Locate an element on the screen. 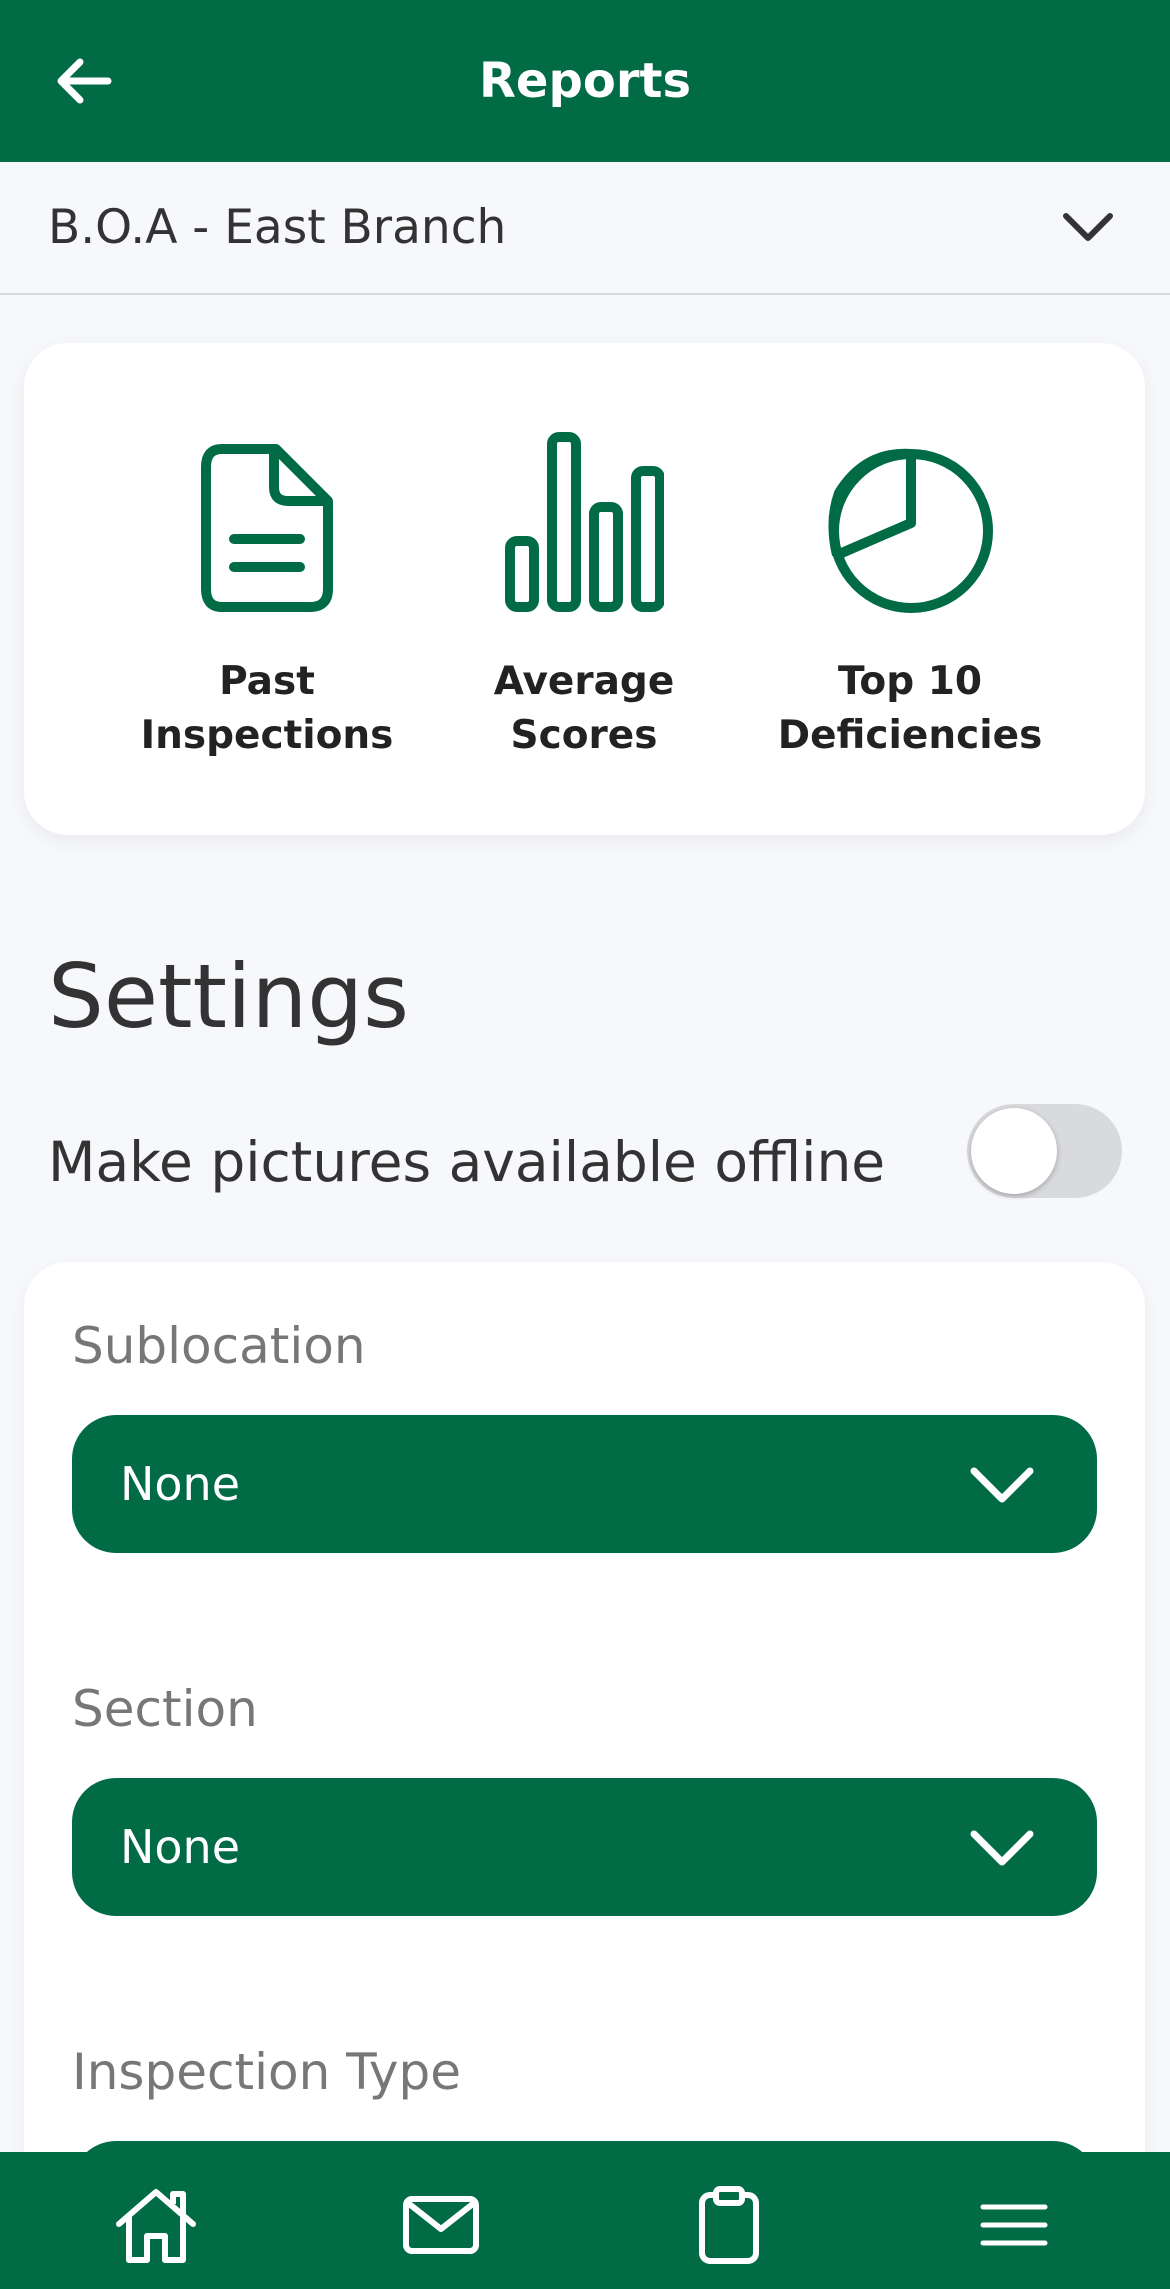 The width and height of the screenshot is (1170, 2289). sublocation-value: None is located at coordinates (180, 1484).